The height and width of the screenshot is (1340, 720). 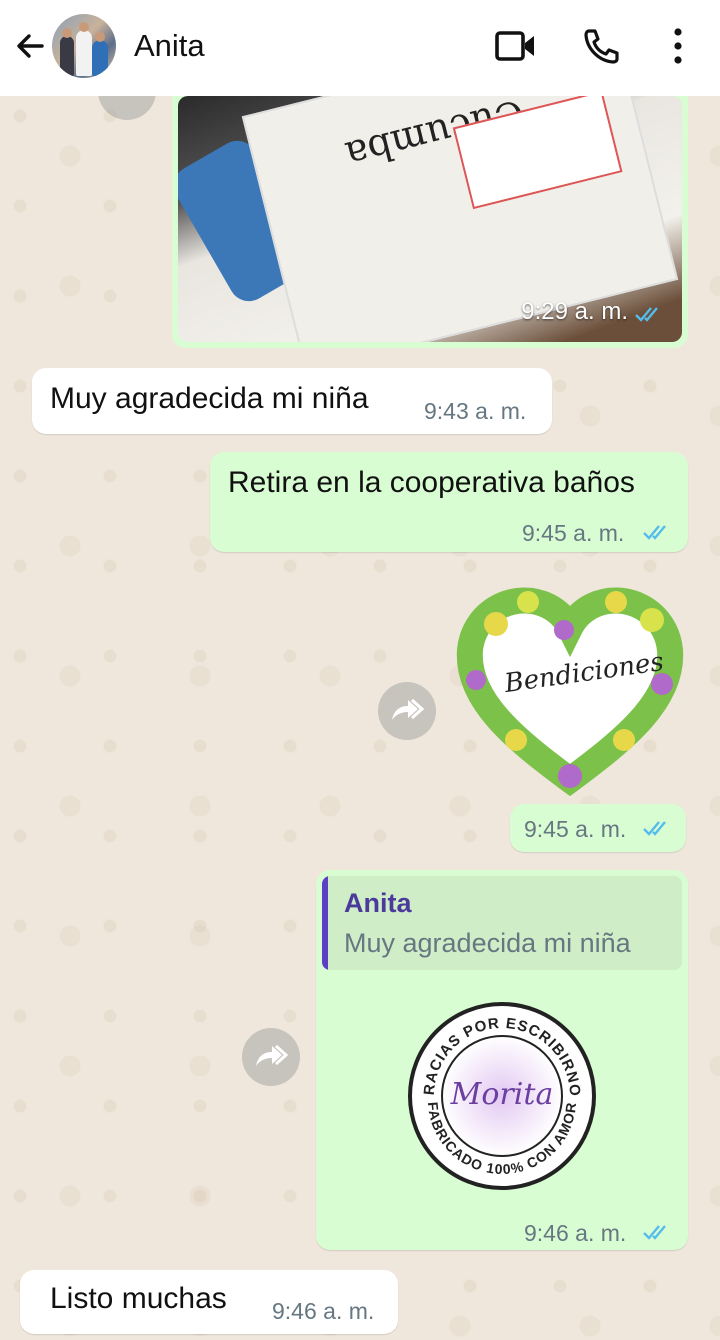 I want to click on sticker-time-badge: 9:45 a. m., so click(x=598, y=828).